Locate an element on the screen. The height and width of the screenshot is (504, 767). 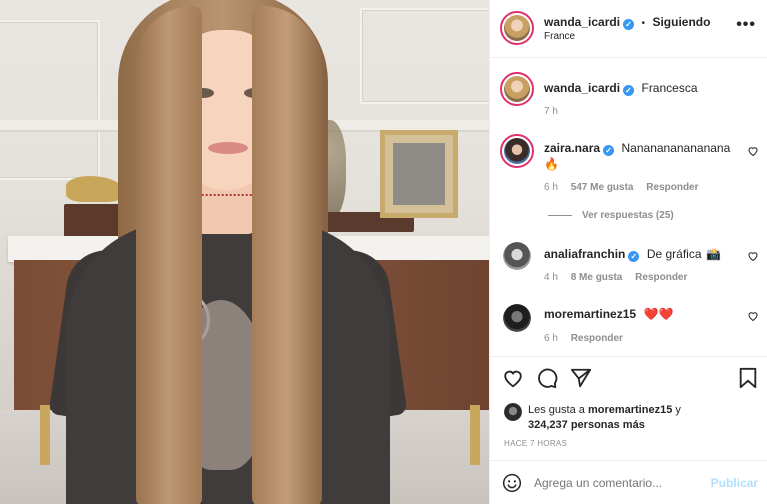
comment-meta: 4 h 8 Me gusta Responder is located at coordinates (615, 277).